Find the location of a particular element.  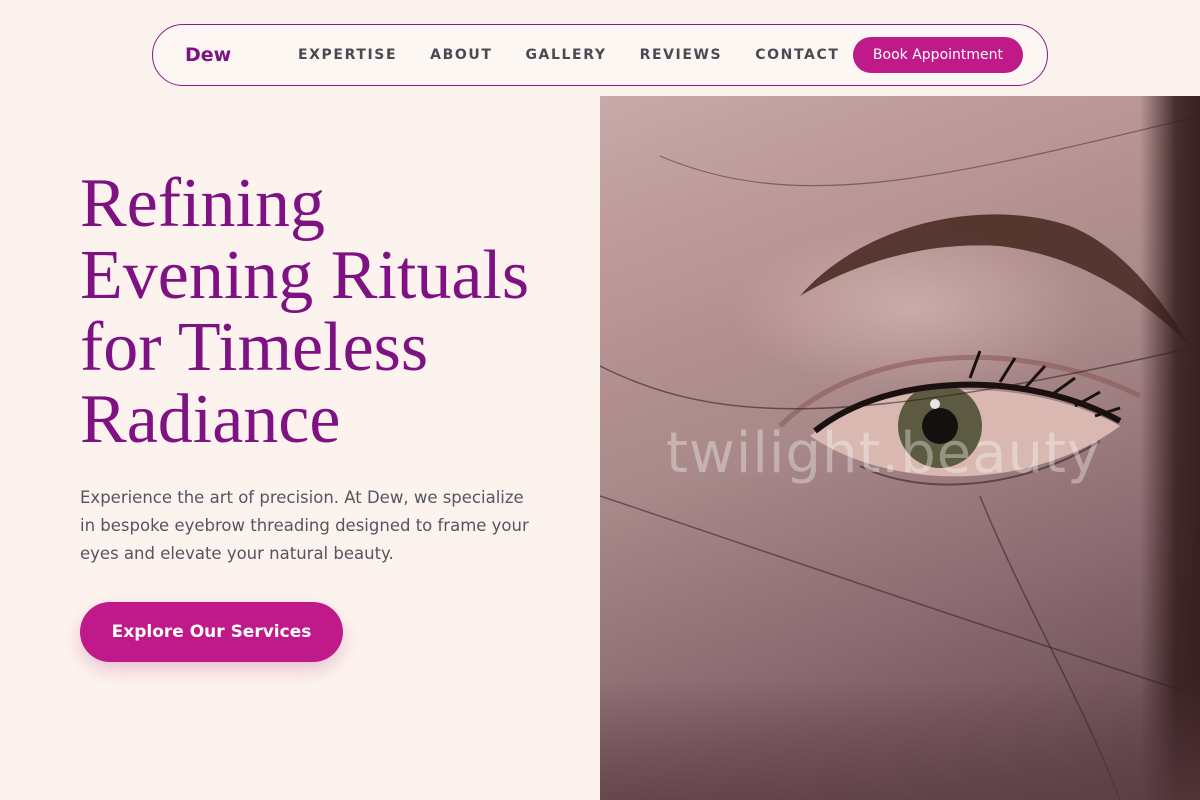

nav-link-gallery: GALLERY is located at coordinates (565, 55).